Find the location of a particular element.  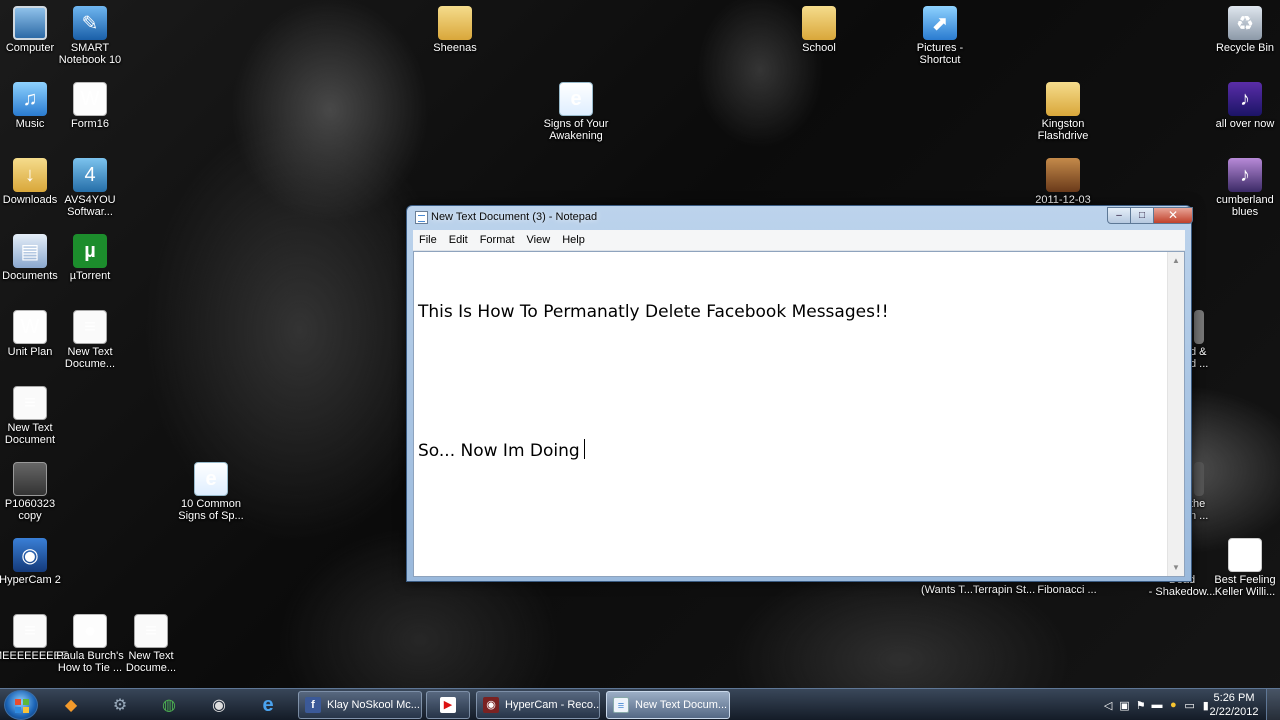

desktop-icon-all-over-now: ♪ all over now is located at coordinates (1244, 106).